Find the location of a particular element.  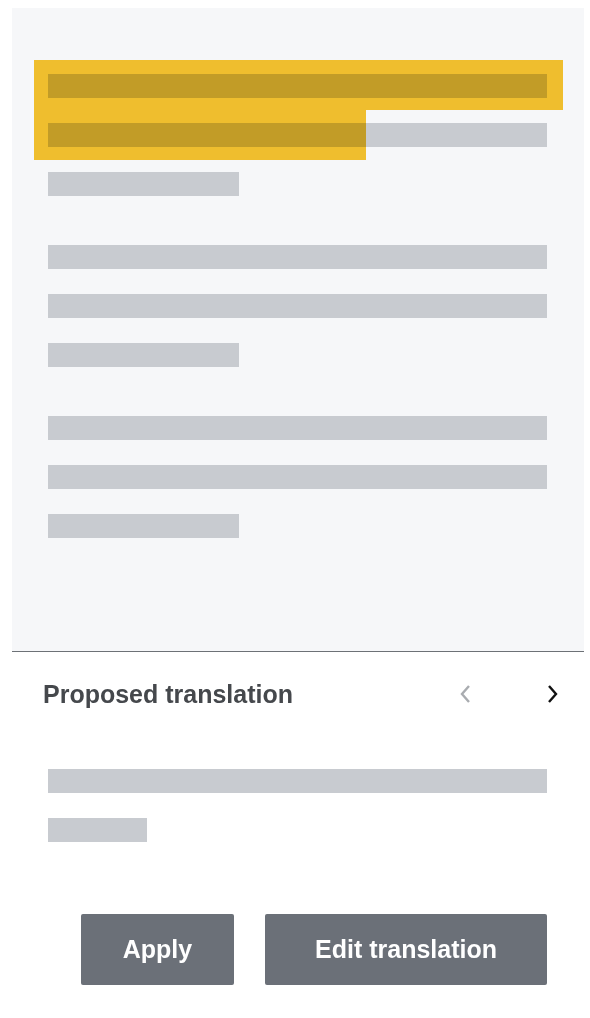

apply-button: Apply is located at coordinates (157, 949).